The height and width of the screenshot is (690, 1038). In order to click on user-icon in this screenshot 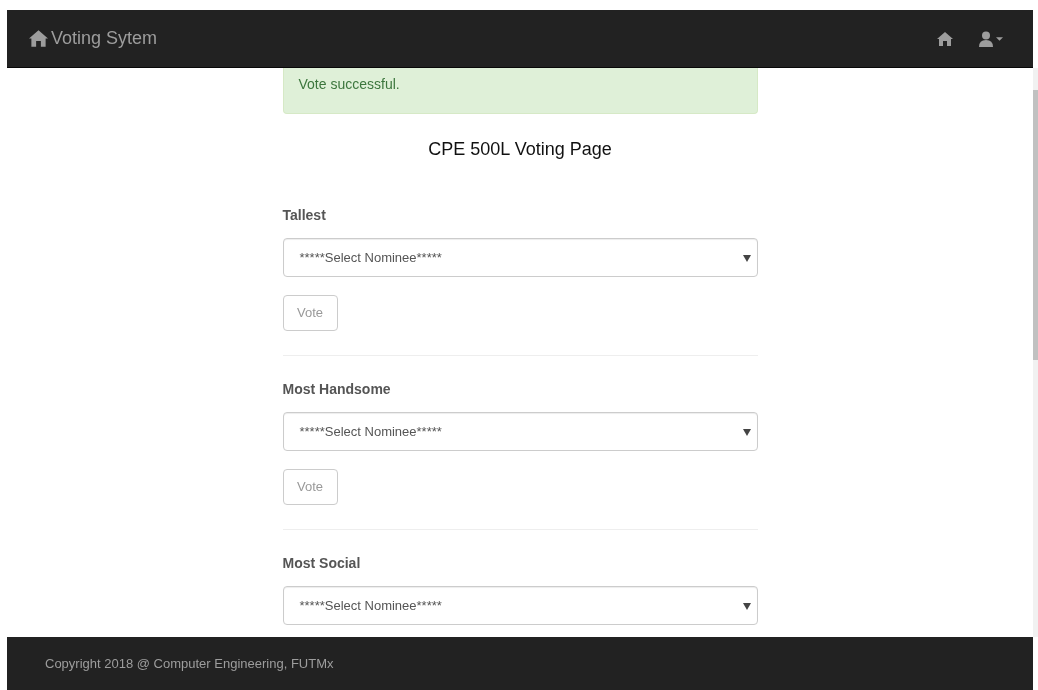, I will do `click(986, 38)`.